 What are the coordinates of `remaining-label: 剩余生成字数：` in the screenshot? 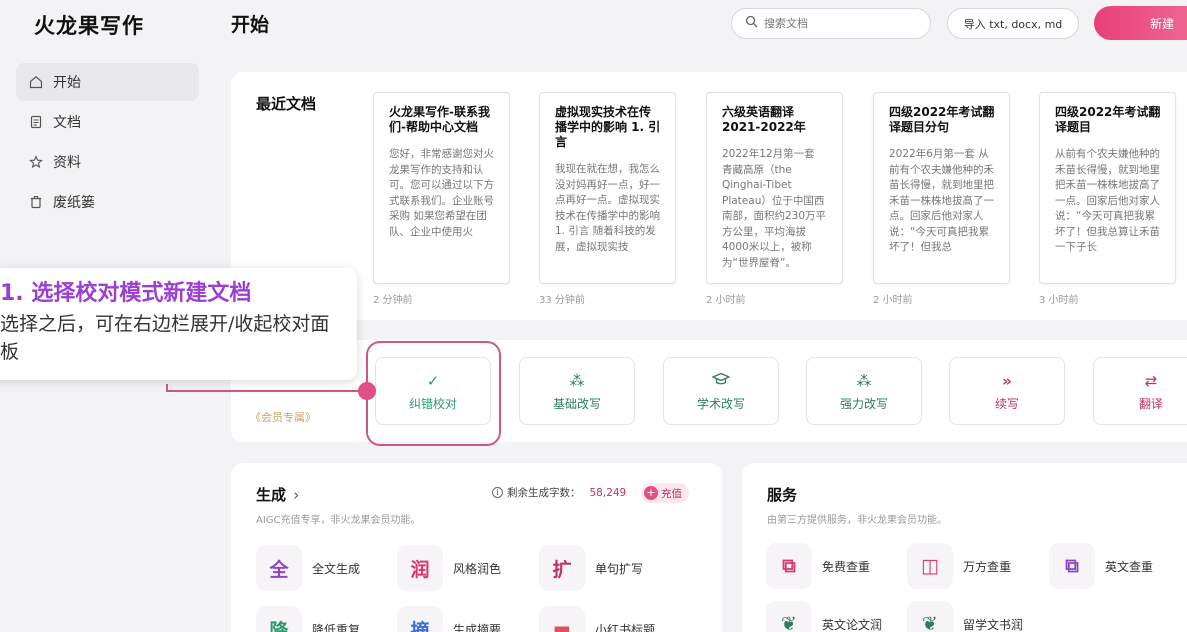 It's located at (544, 493).